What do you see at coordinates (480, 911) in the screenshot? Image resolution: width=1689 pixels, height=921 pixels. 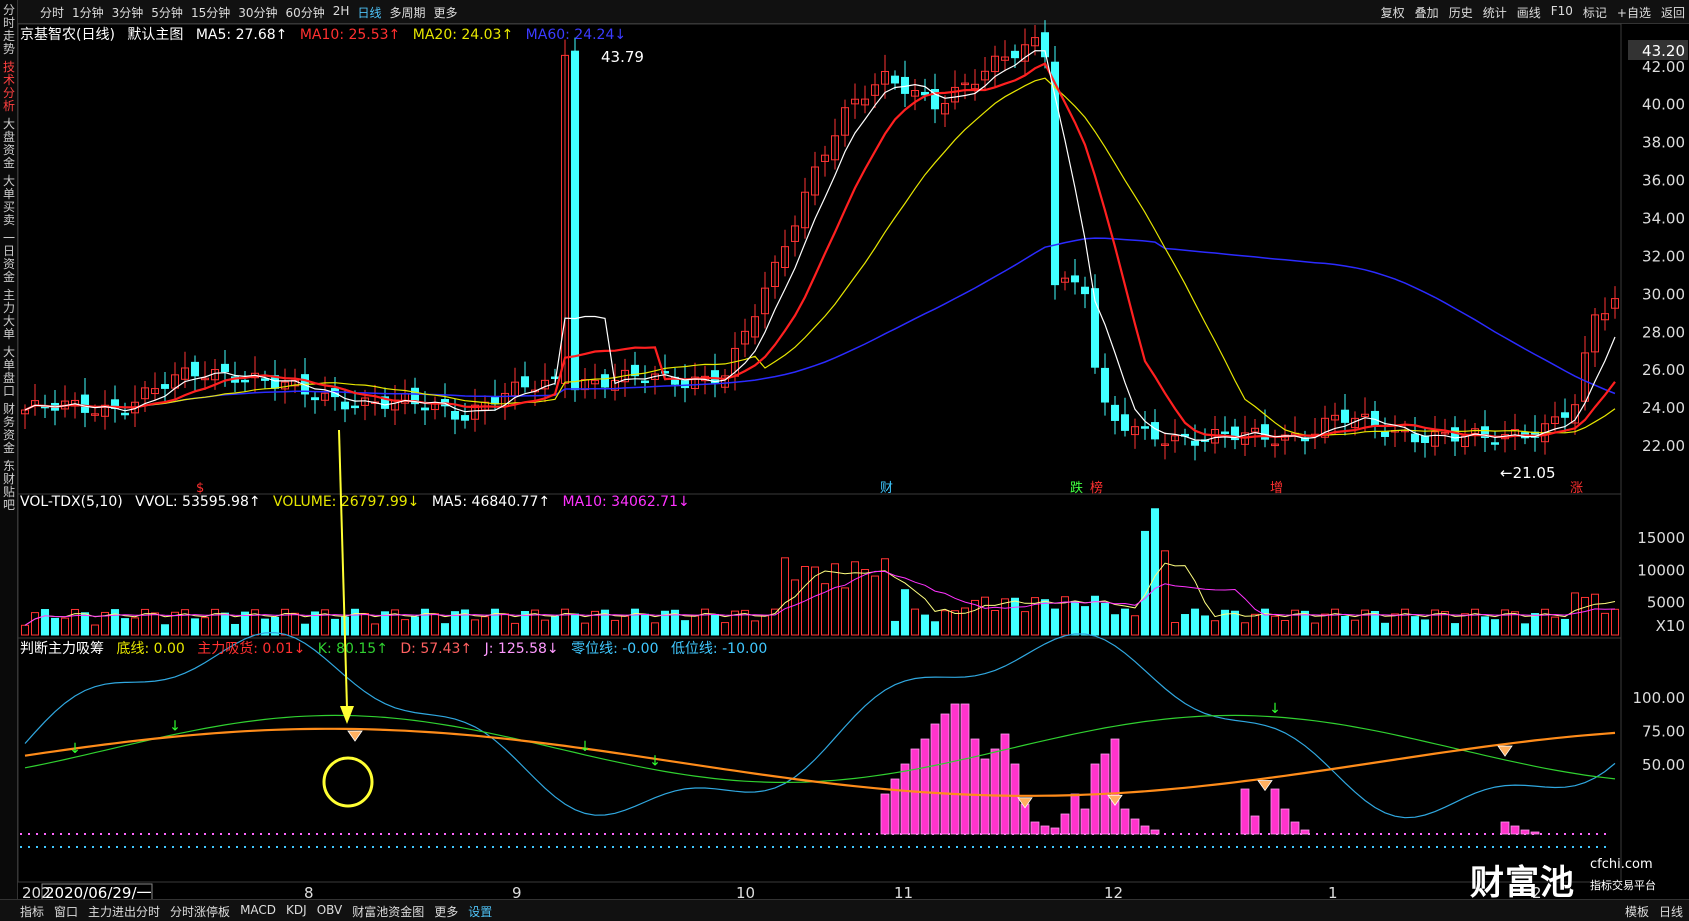 I see `bottom-tab: 设置` at bounding box center [480, 911].